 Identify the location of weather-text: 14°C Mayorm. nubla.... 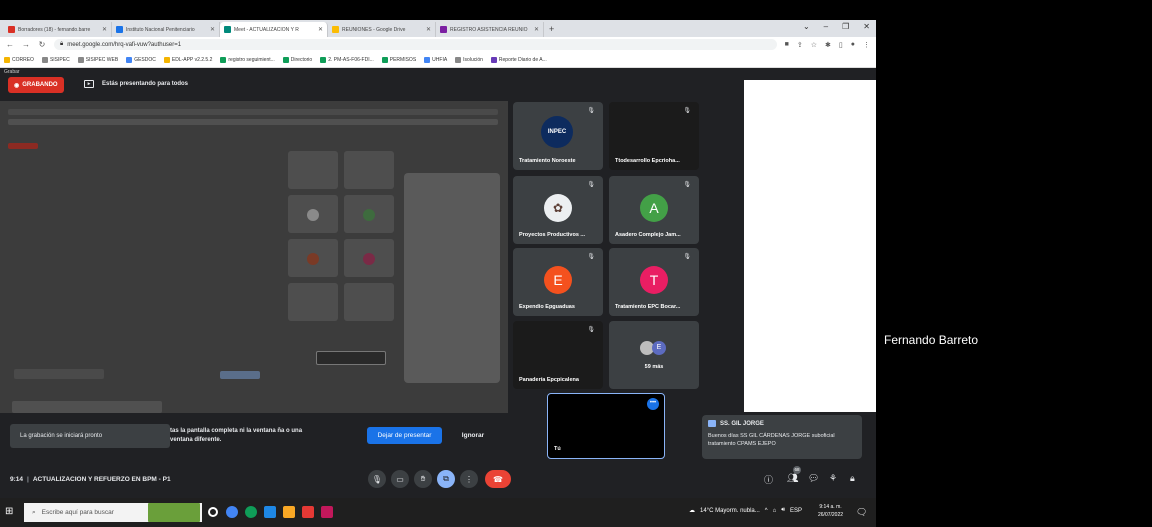
(730, 511).